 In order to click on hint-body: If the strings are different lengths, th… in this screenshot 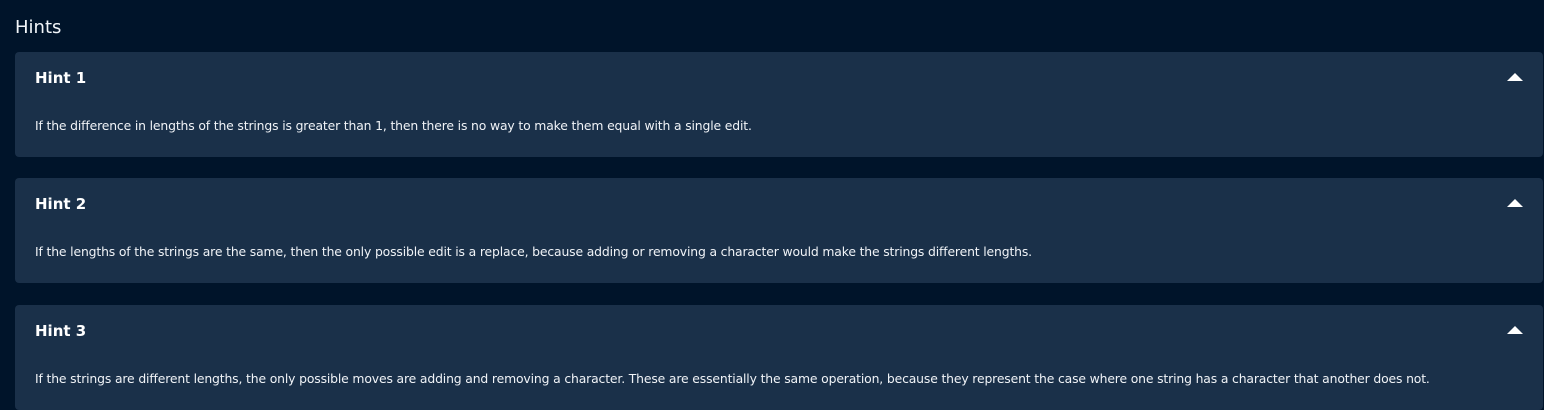, I will do `click(732, 378)`.